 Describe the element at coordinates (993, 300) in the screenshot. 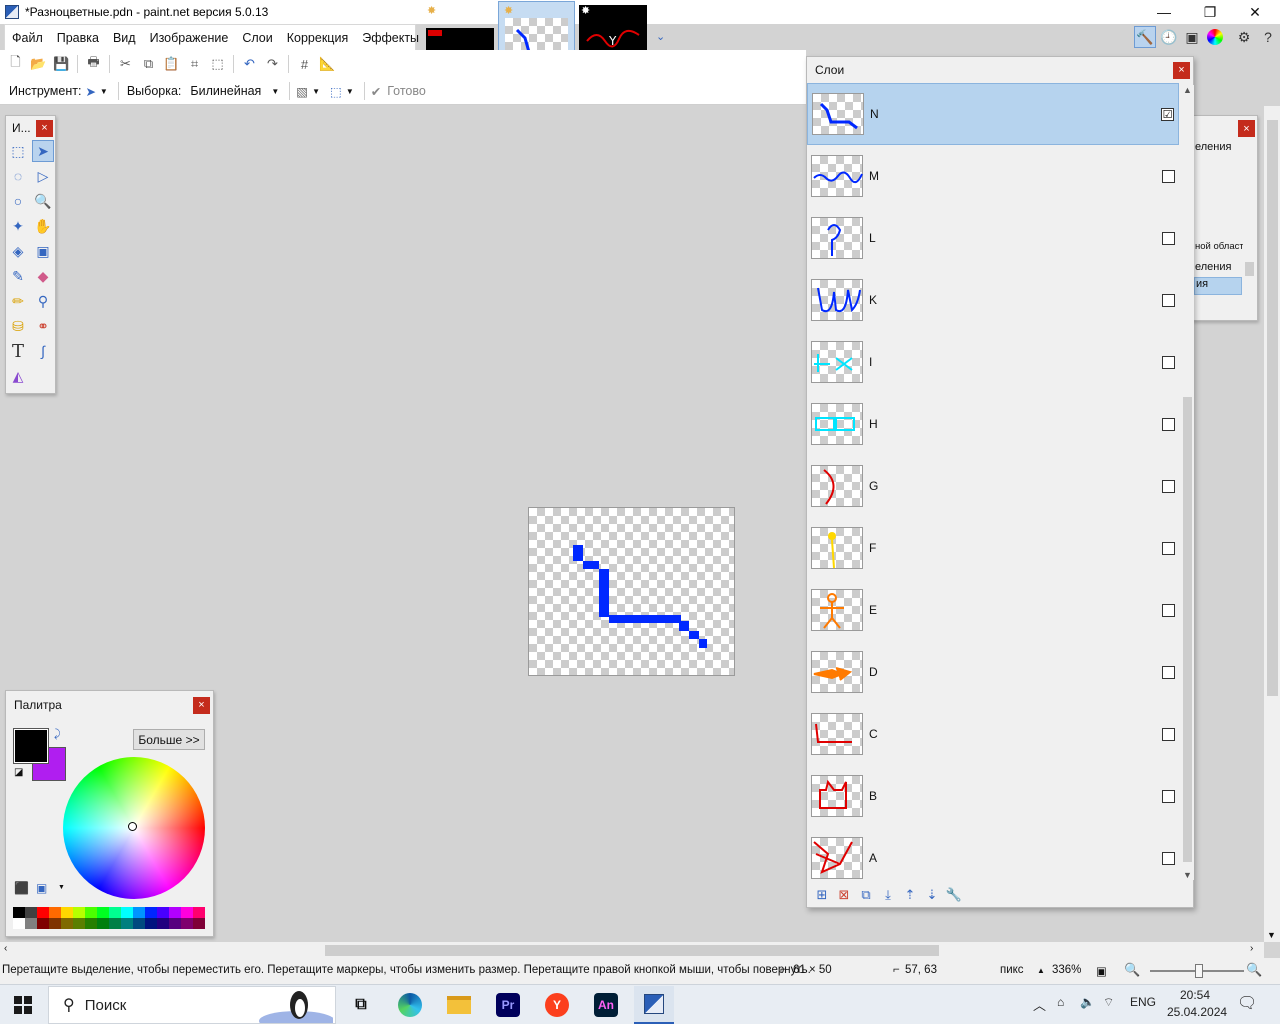

I see `layer-row-k: K` at that location.